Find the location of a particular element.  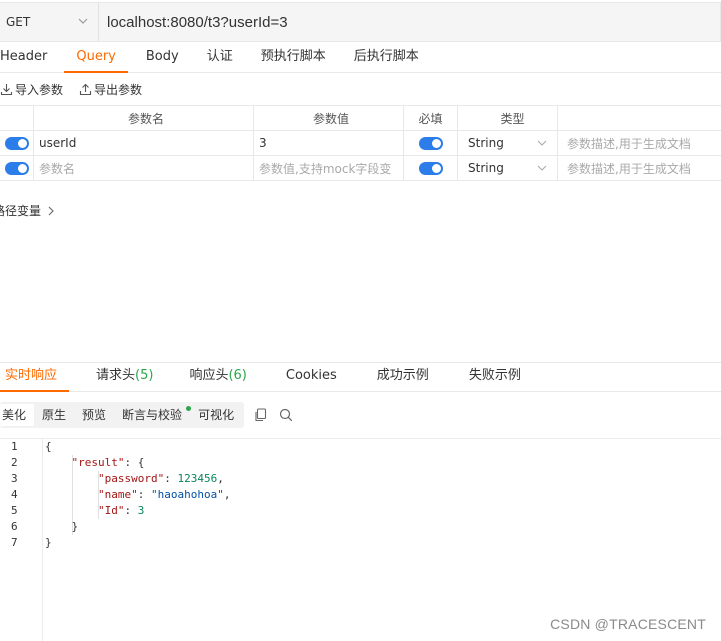

param-value-input: 参数值,支持mock字段变 is located at coordinates (329, 168).